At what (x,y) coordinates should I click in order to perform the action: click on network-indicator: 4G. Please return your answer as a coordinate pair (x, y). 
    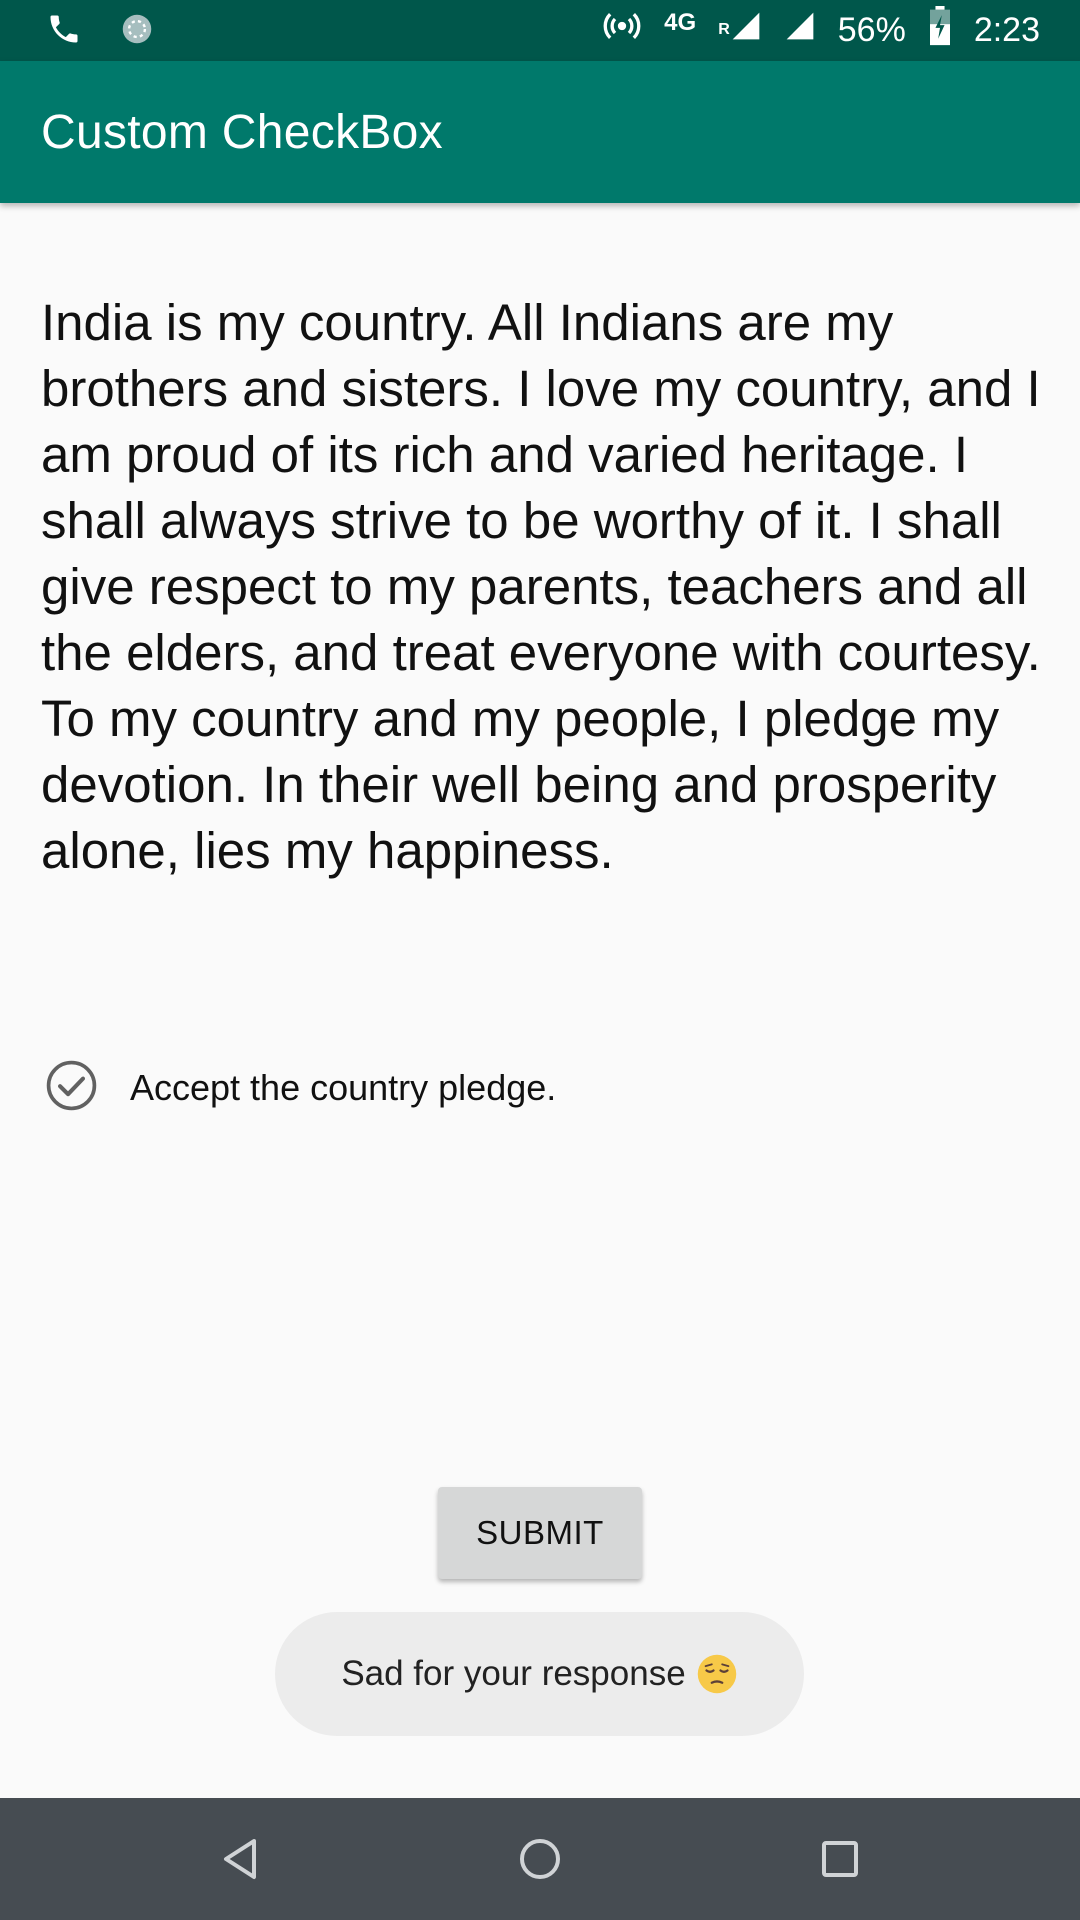
    Looking at the image, I should click on (680, 27).